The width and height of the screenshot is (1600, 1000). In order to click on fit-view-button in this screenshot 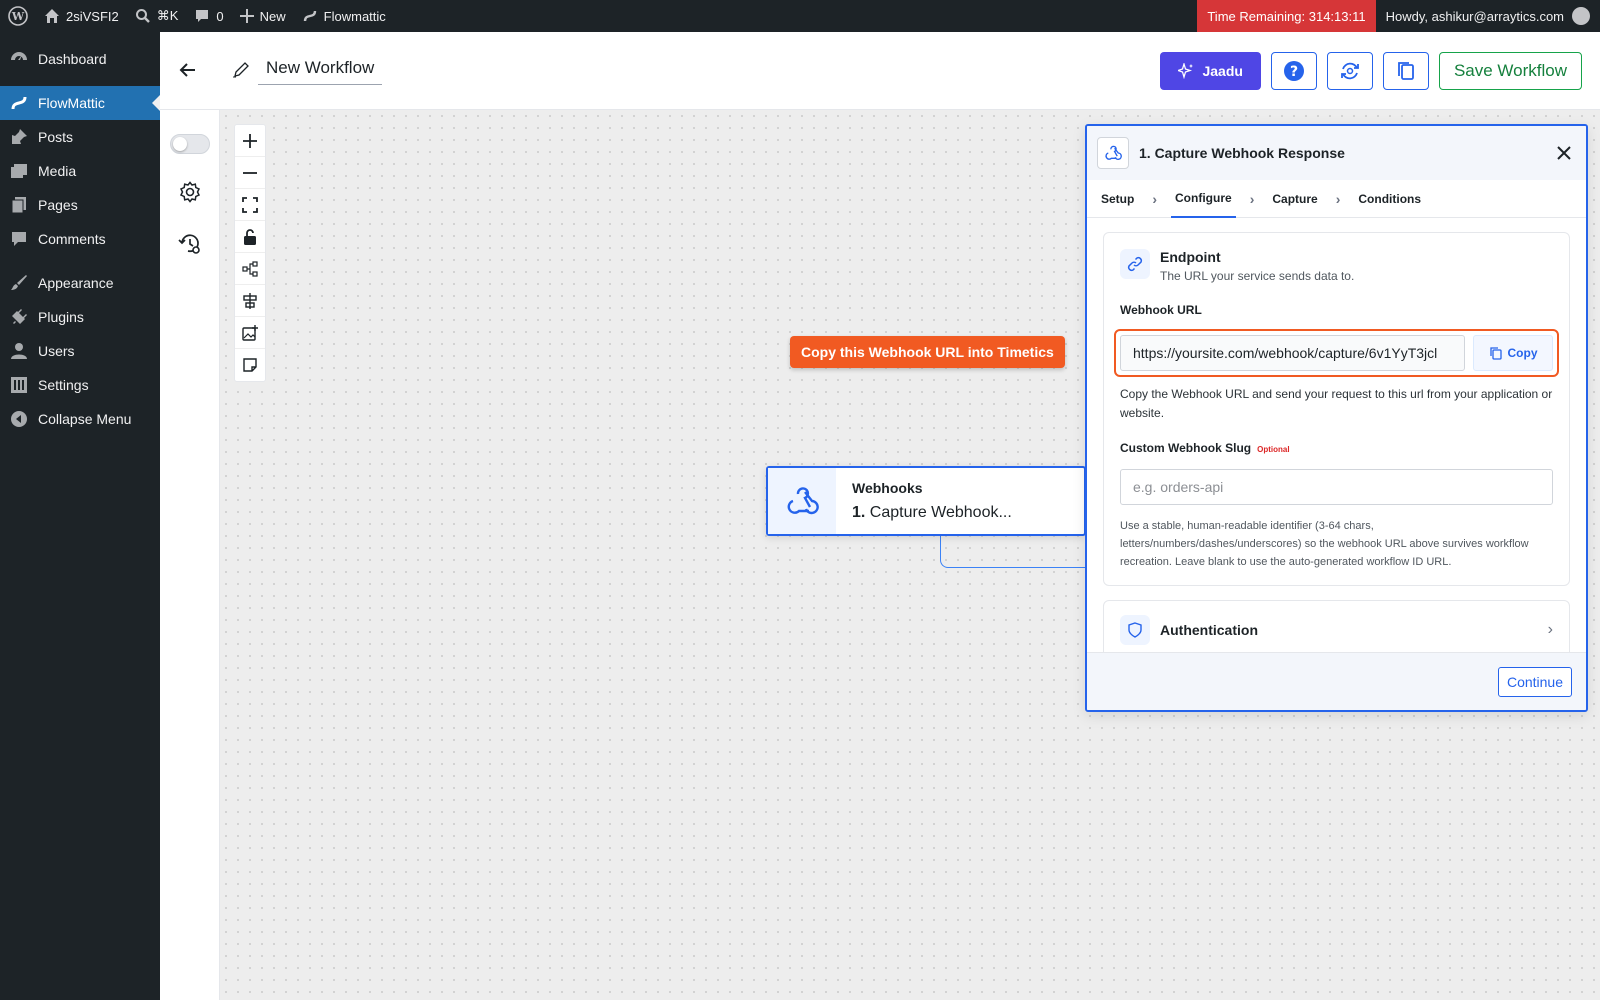, I will do `click(250, 205)`.